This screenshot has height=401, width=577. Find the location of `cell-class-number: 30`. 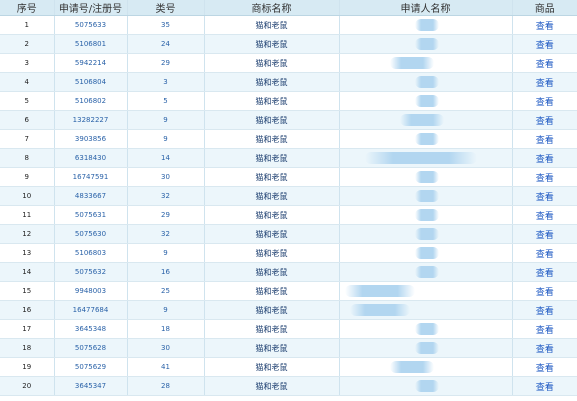

cell-class-number: 30 is located at coordinates (166, 177).